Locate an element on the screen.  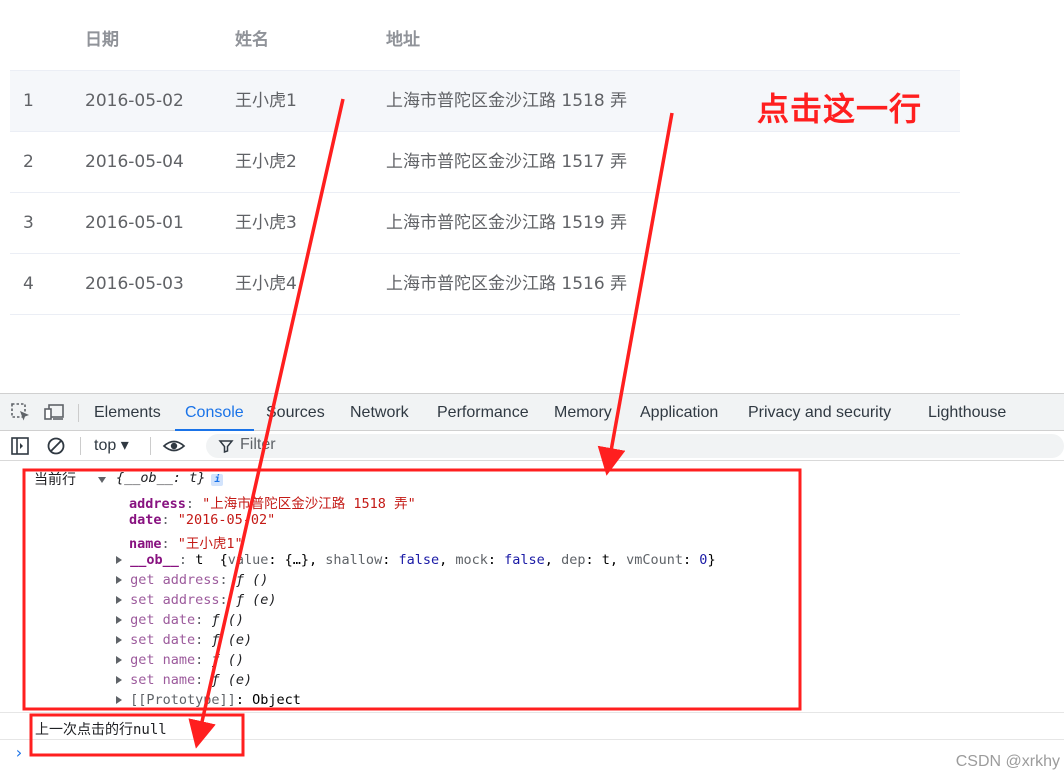
tab-console: Console is located at coordinates (214, 413).